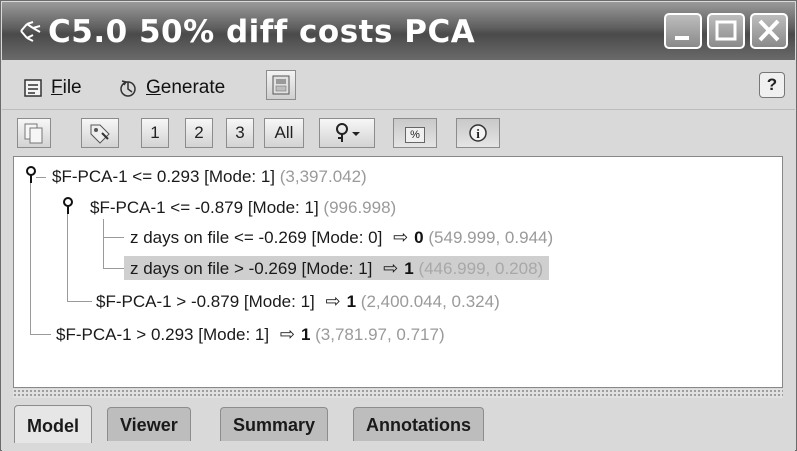 The image size is (797, 451). I want to click on tab-annotations: Annotations, so click(418, 424).